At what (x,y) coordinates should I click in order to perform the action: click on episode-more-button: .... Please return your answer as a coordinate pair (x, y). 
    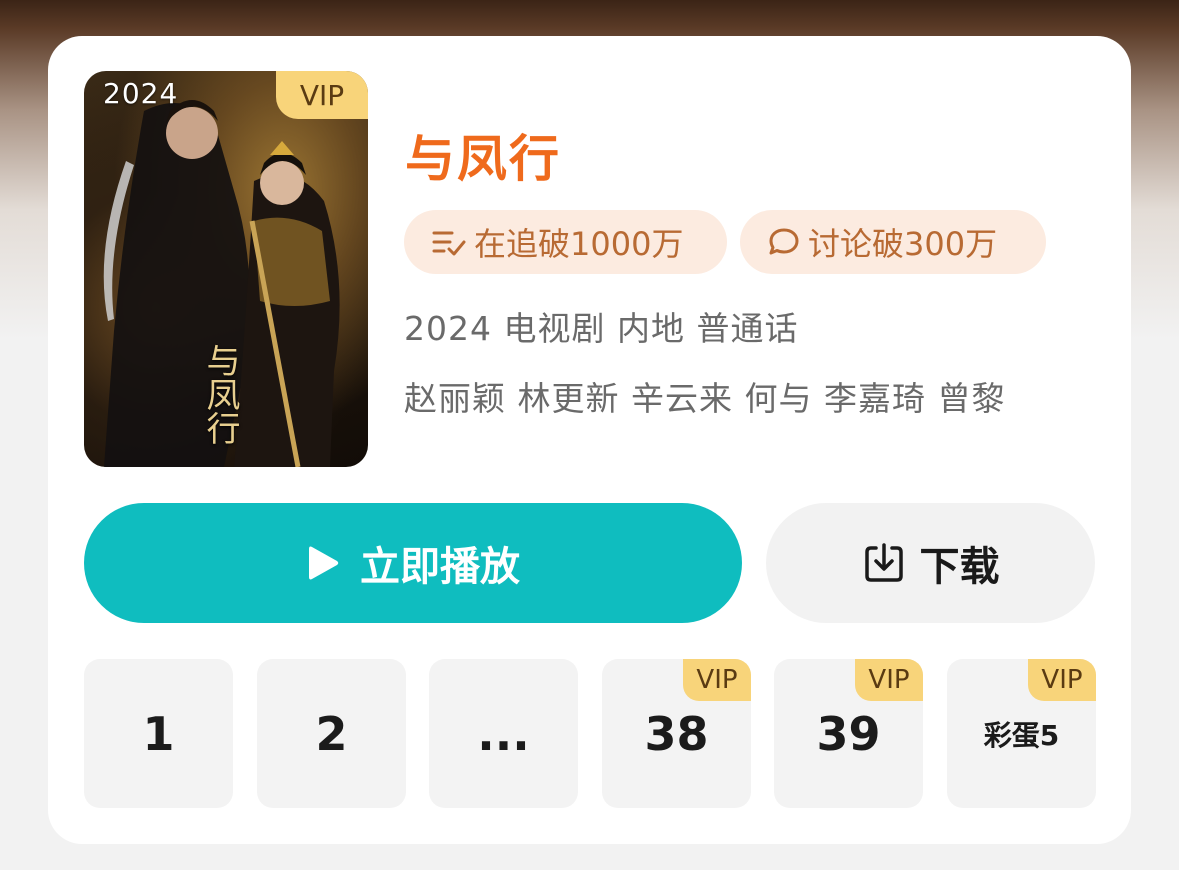
    Looking at the image, I should click on (503, 733).